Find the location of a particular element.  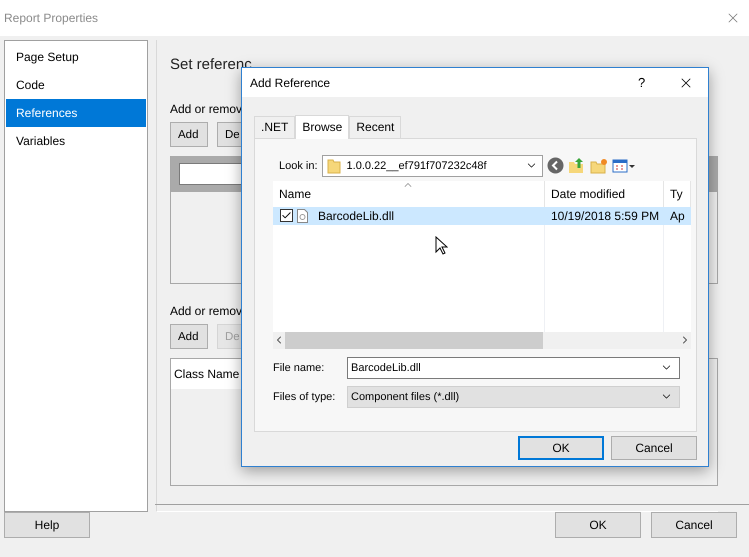

file-name: BarcodeLib.dll is located at coordinates (355, 215).